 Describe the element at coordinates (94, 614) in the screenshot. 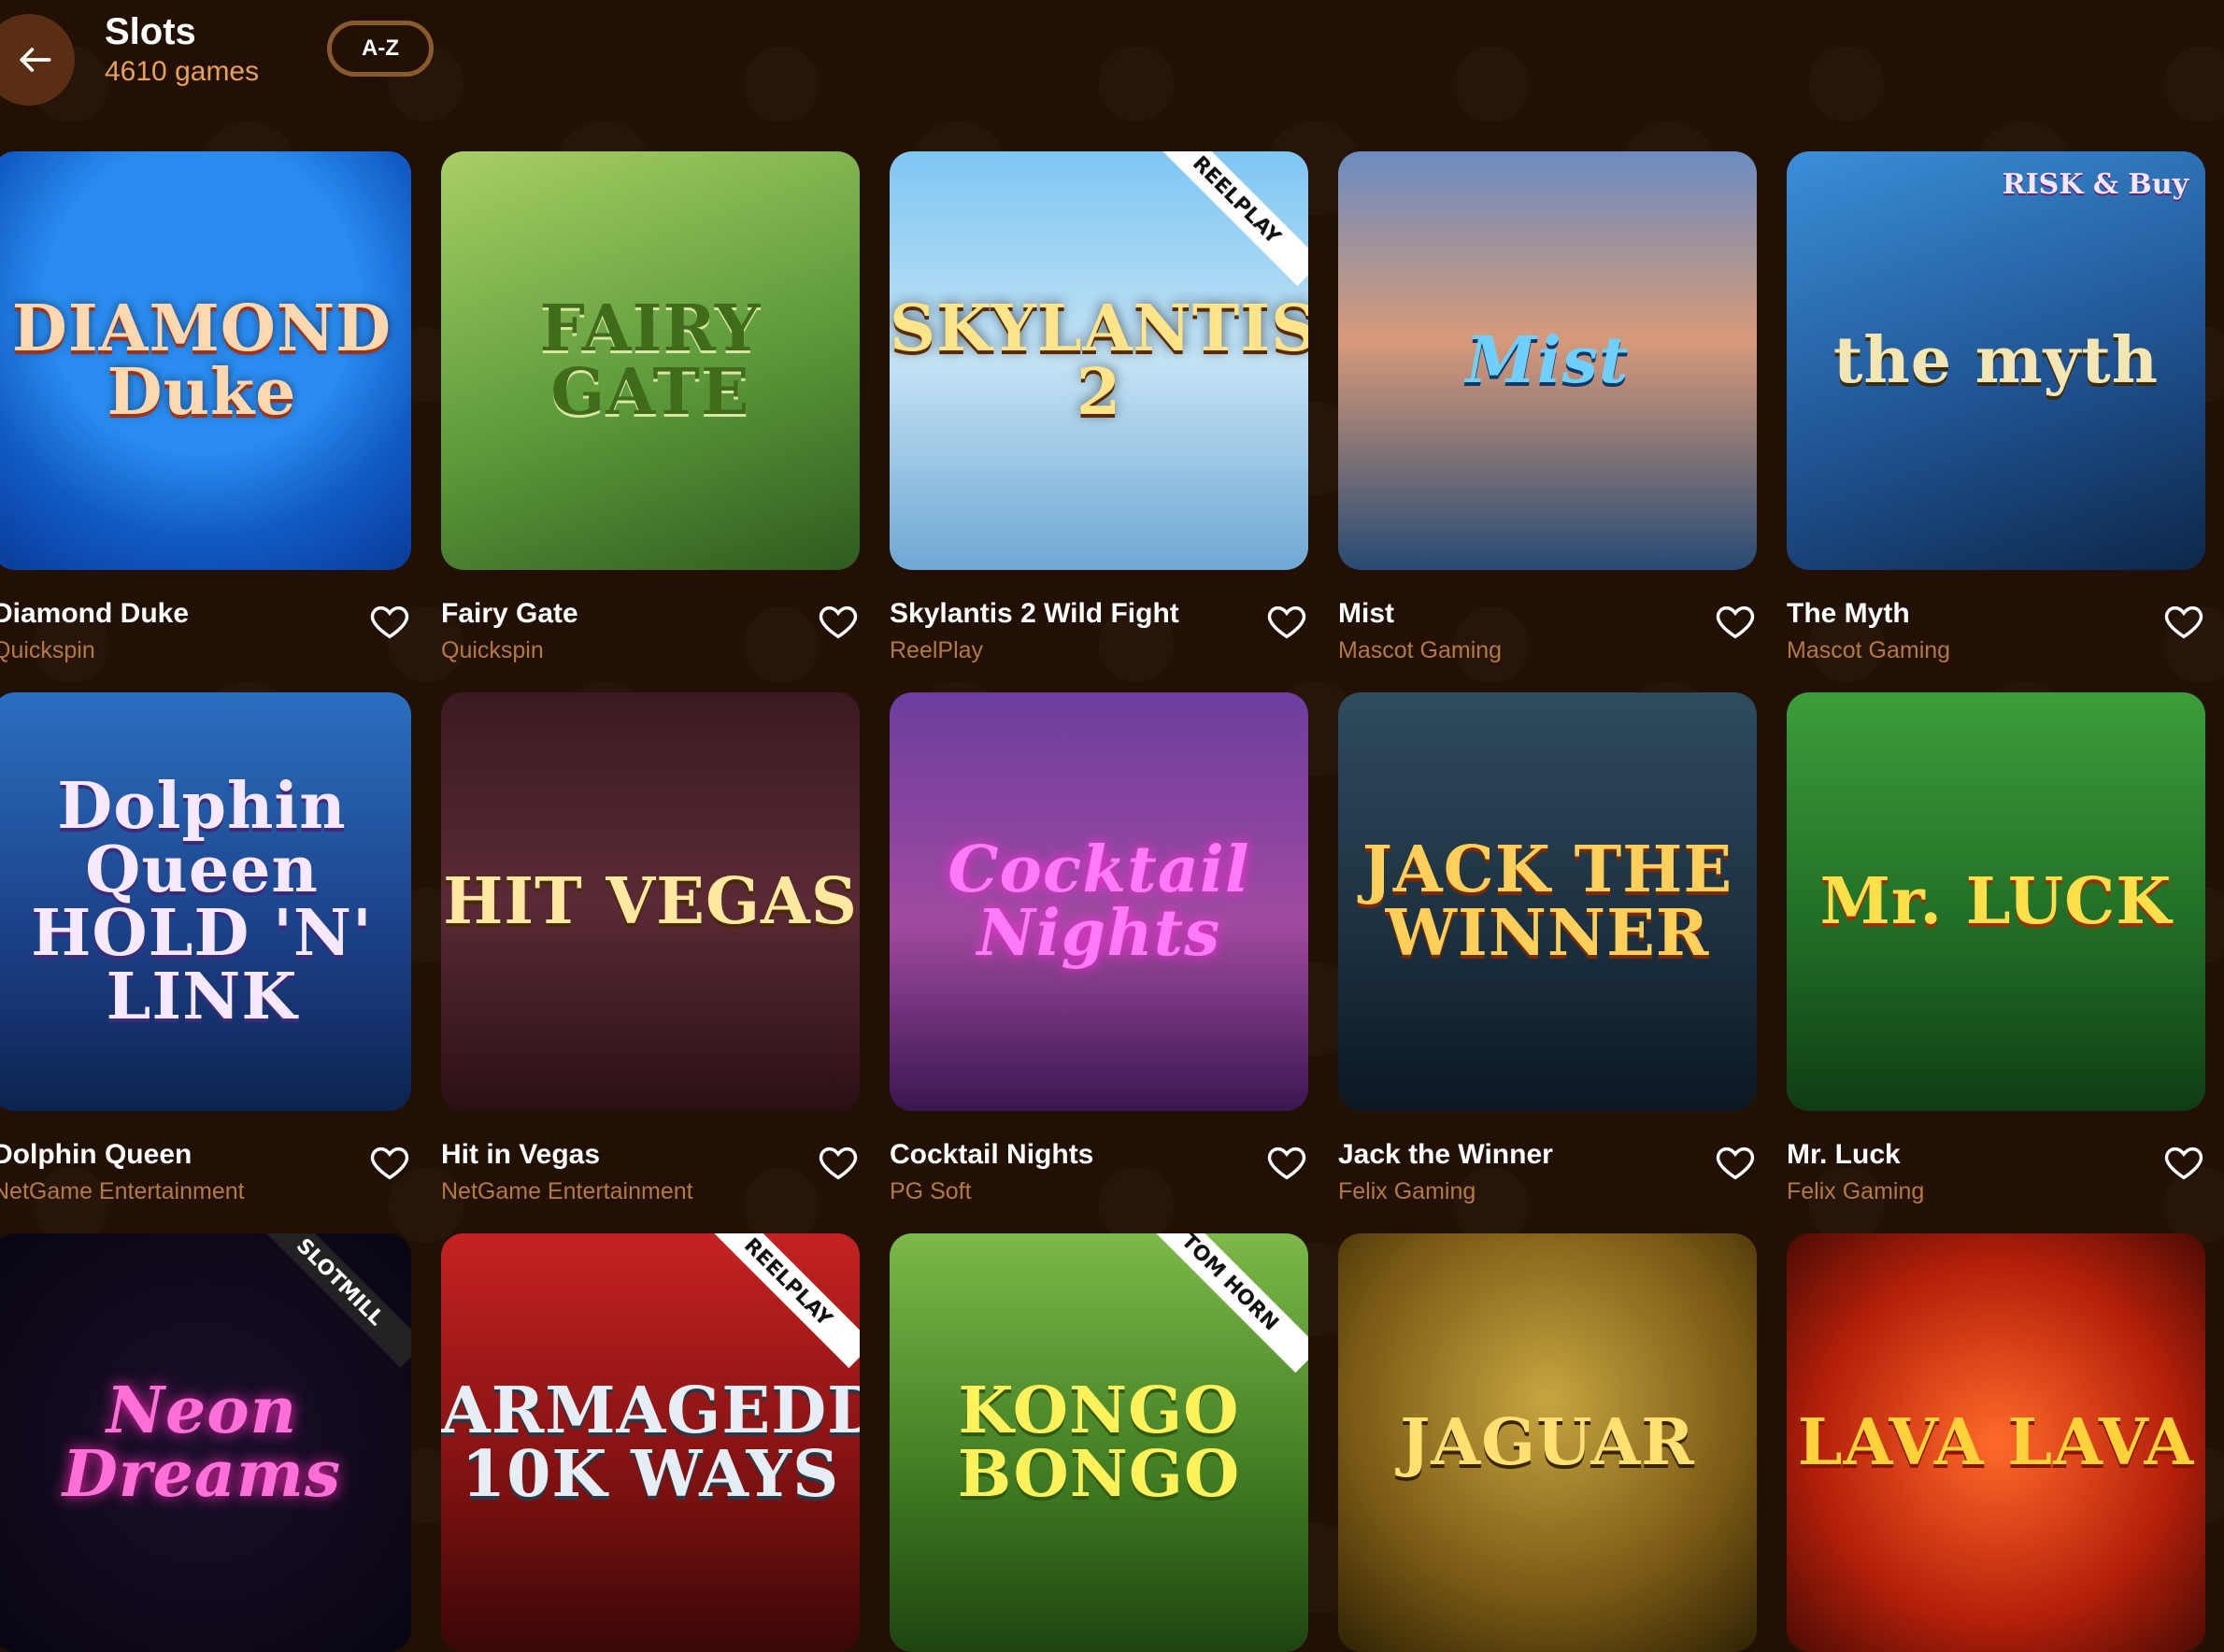

I see `game-name: Diamond Duke` at that location.